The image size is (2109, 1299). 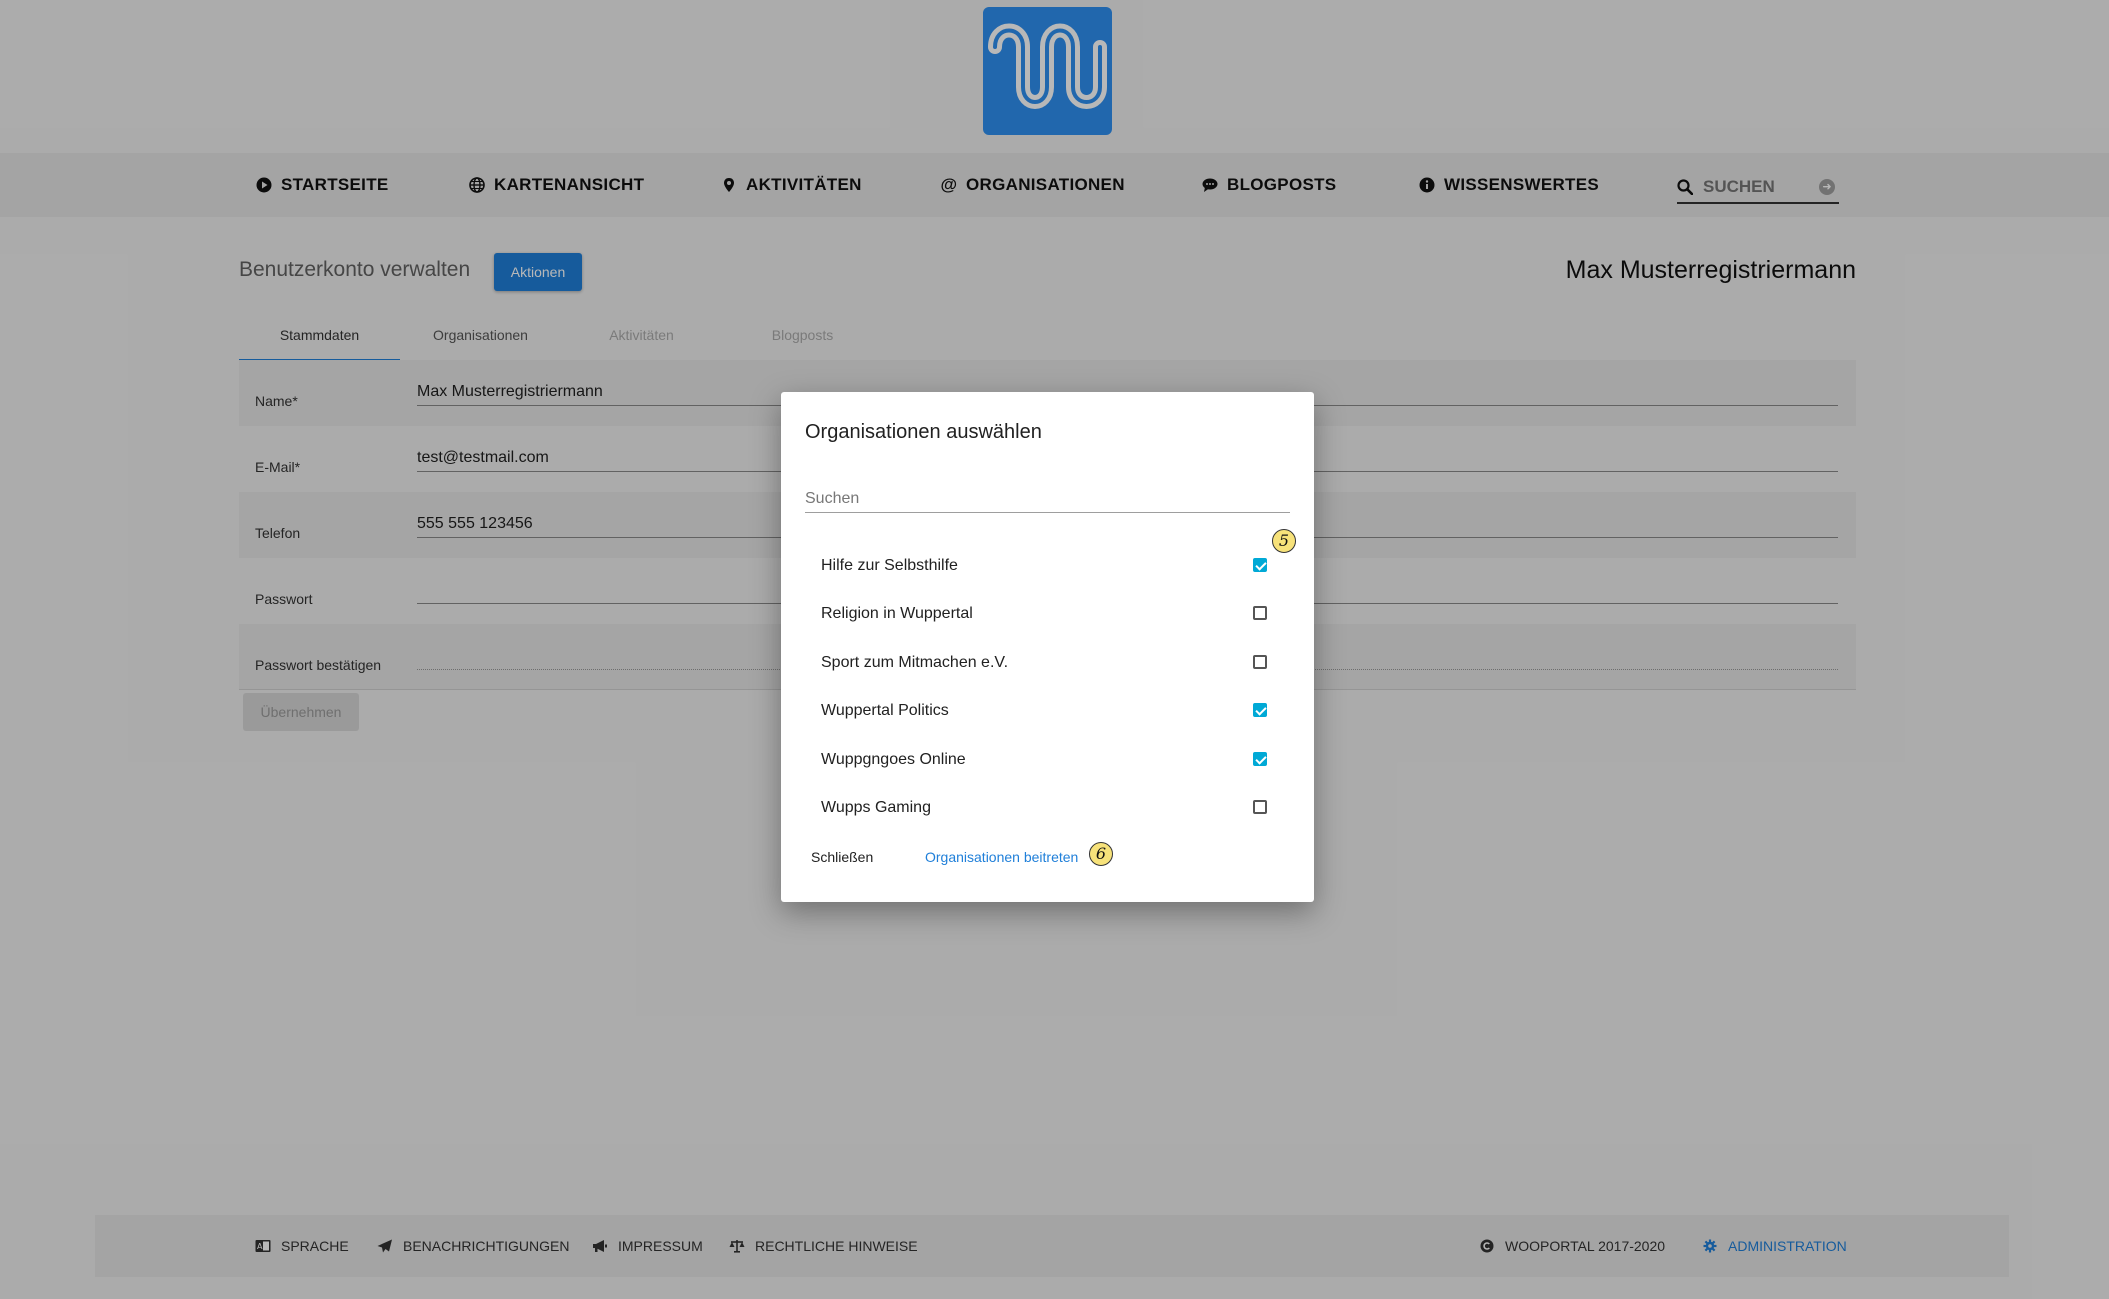 I want to click on organization-option: Hilfe zur Selbsthilfe, so click(x=1048, y=566).